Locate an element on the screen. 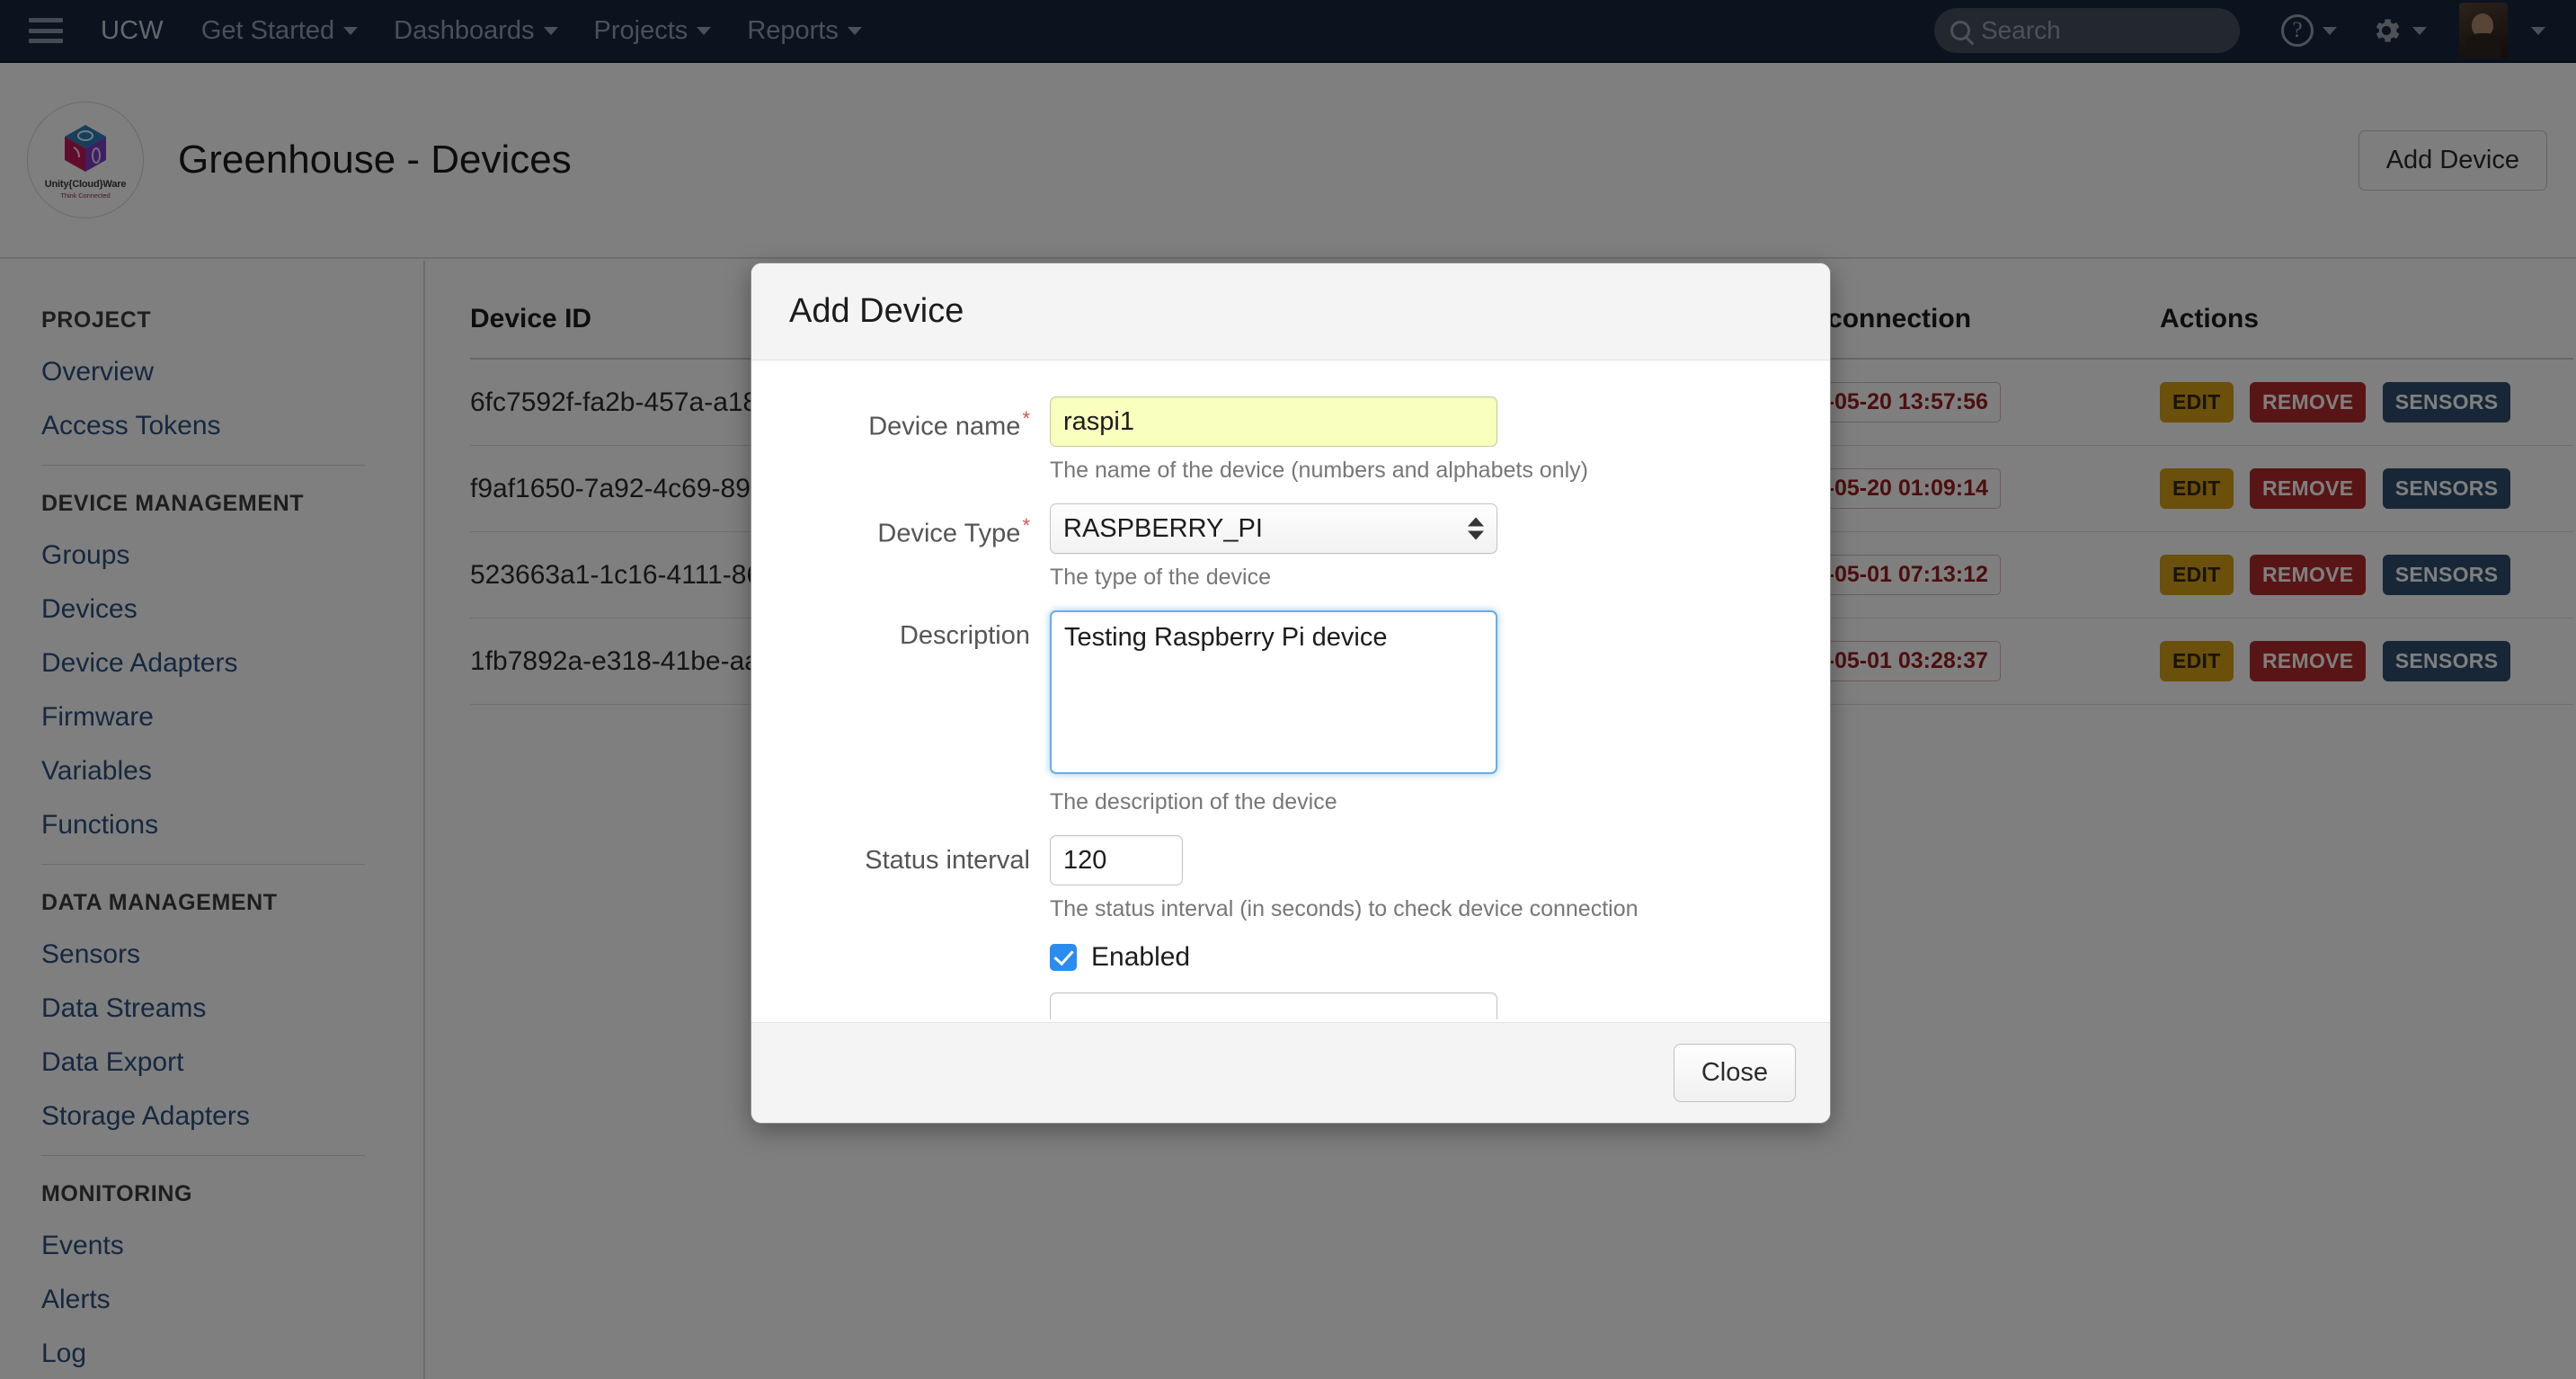  select-stepper-icon is located at coordinates (1476, 528).